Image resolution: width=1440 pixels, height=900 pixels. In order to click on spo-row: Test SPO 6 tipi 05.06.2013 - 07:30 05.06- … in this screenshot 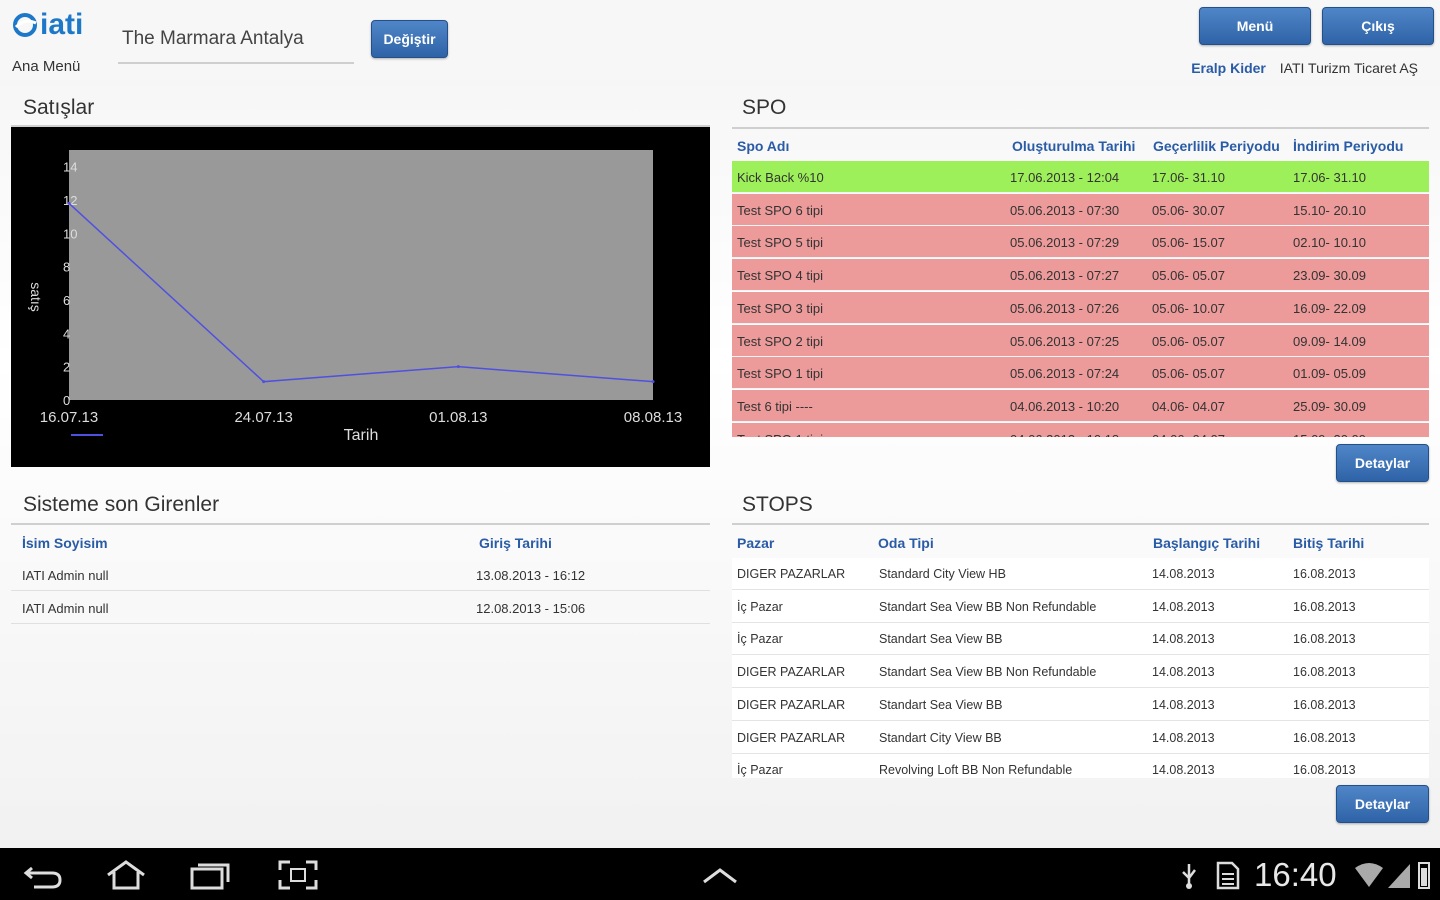, I will do `click(1080, 209)`.